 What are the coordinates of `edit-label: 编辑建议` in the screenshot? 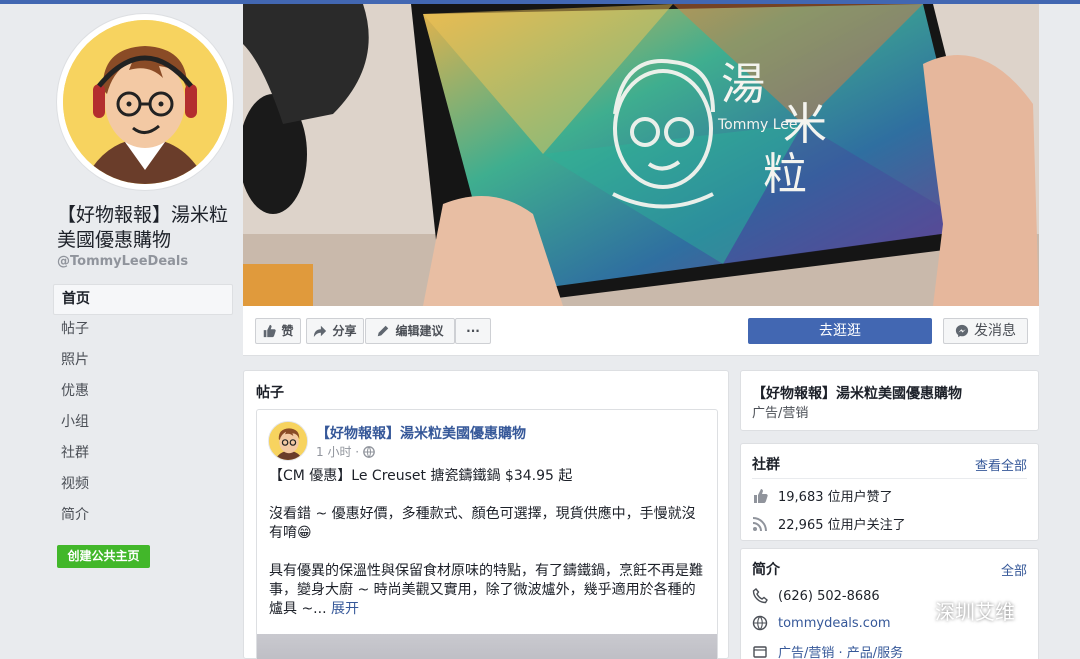 It's located at (419, 331).